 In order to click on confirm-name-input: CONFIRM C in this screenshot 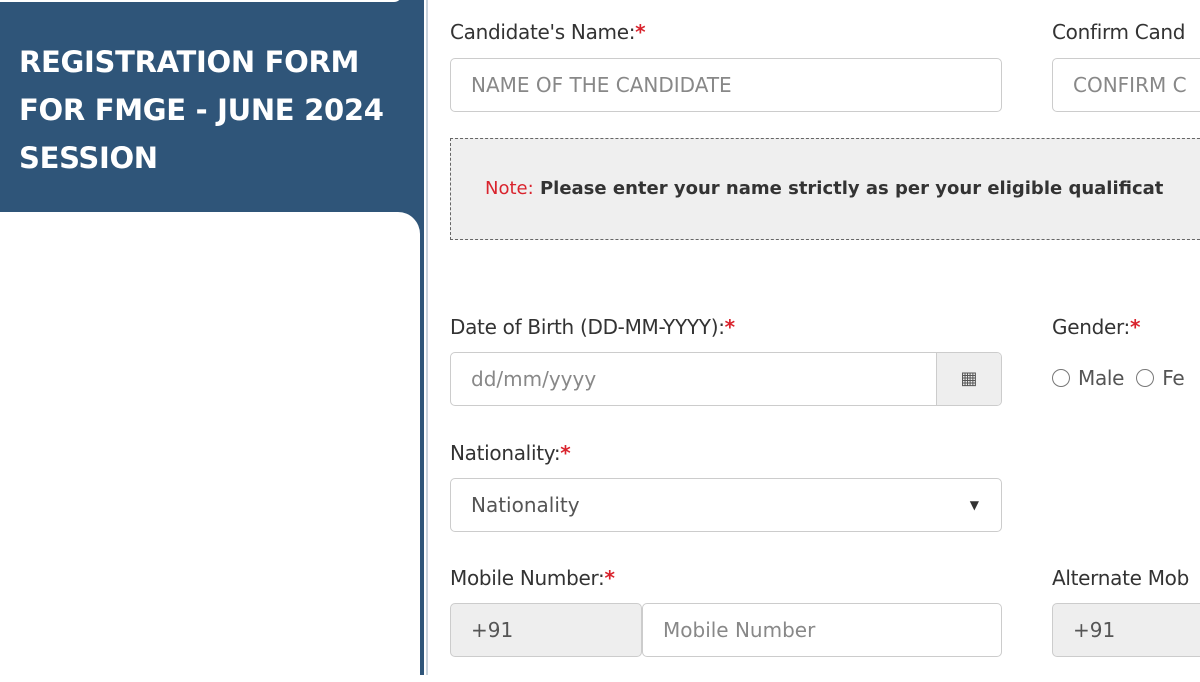, I will do `click(1126, 85)`.